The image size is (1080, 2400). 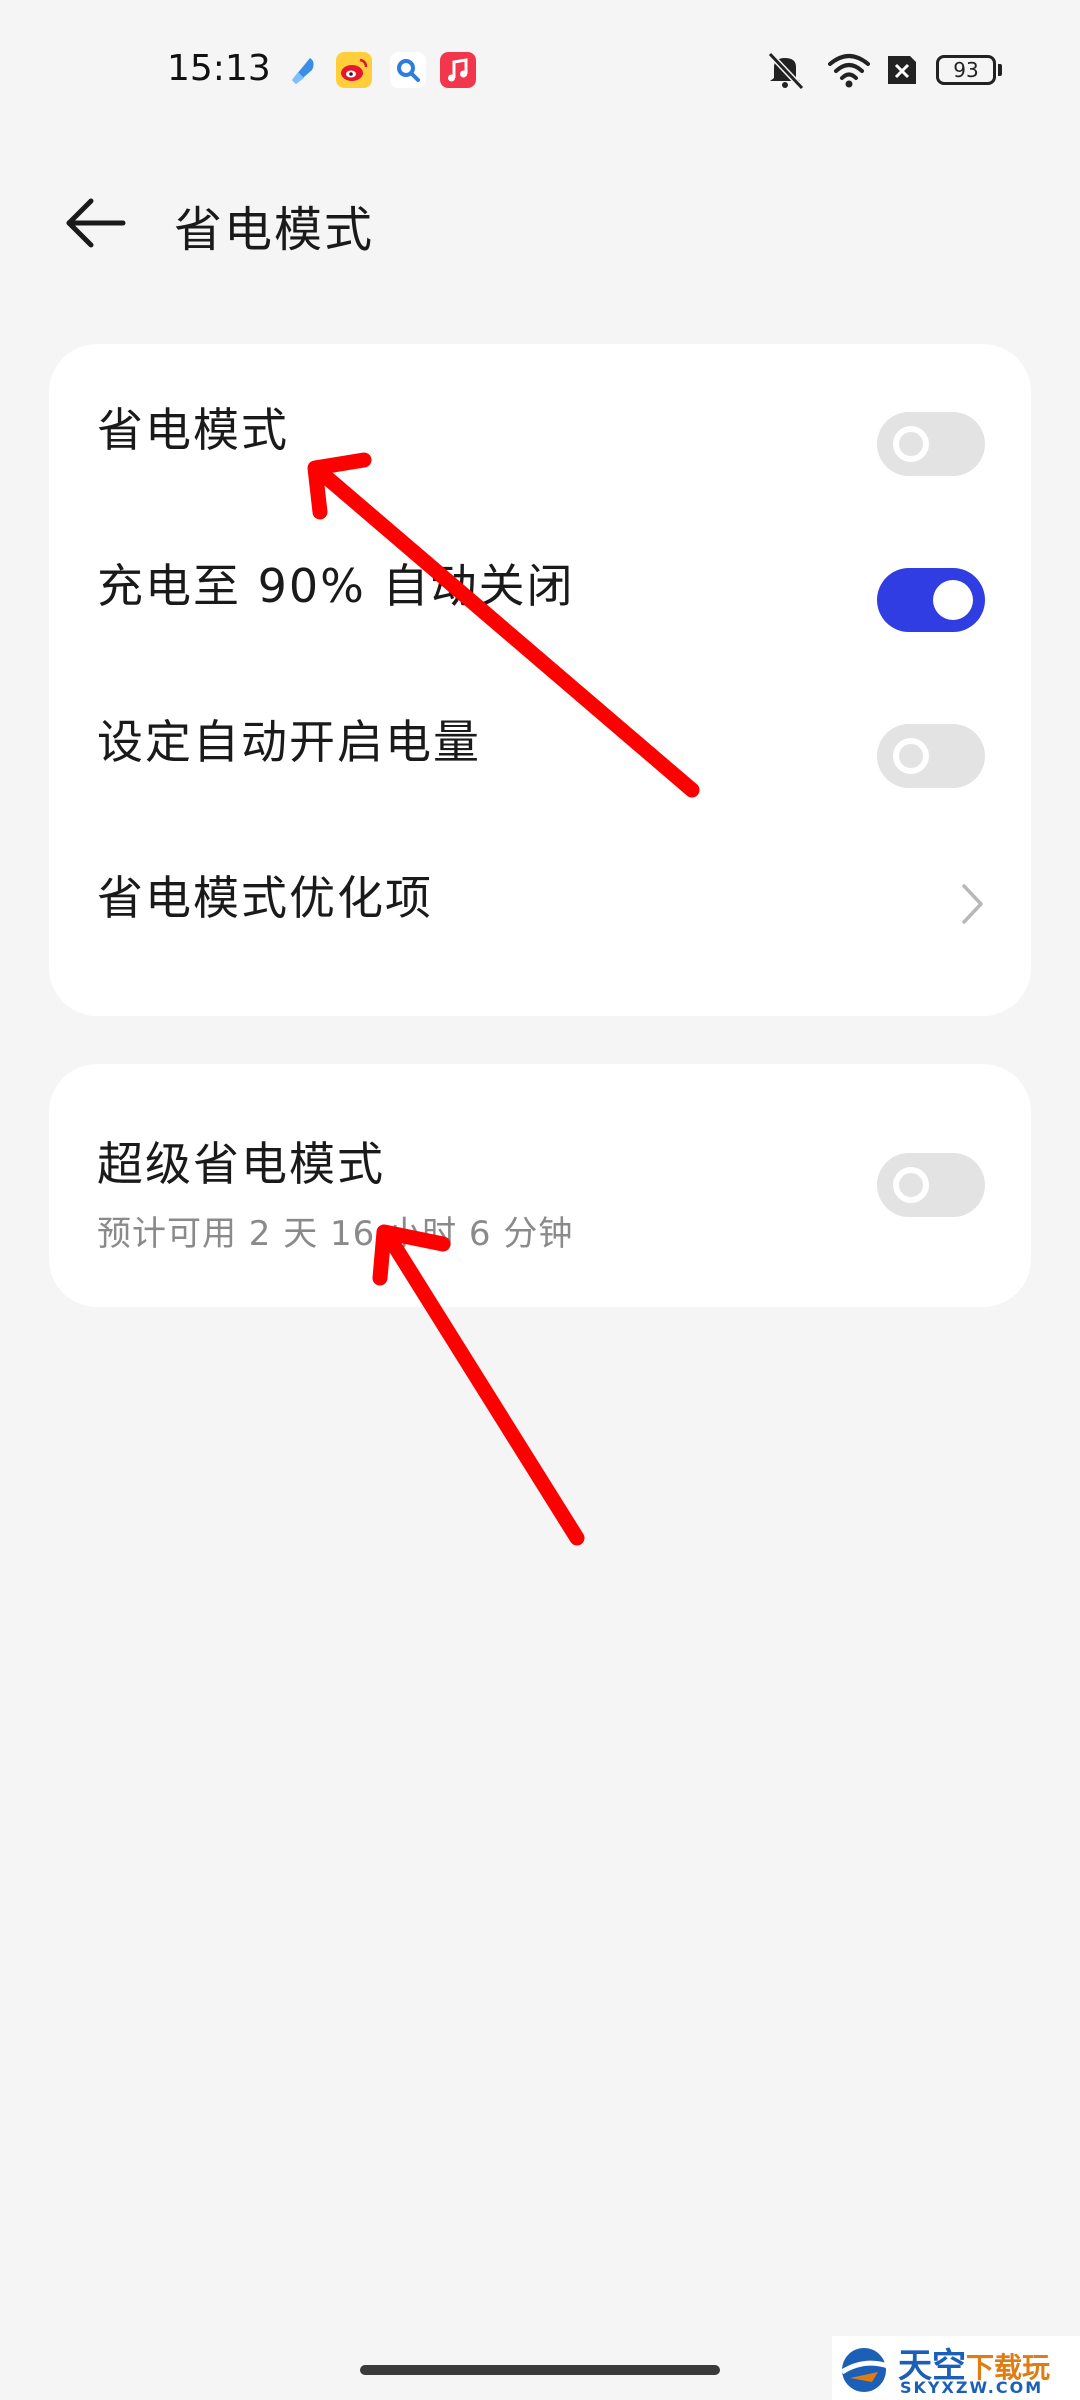 What do you see at coordinates (335, 1234) in the screenshot?
I see `super-saver-subtitle: 预计可用 2 天 16 小时 6 分钟` at bounding box center [335, 1234].